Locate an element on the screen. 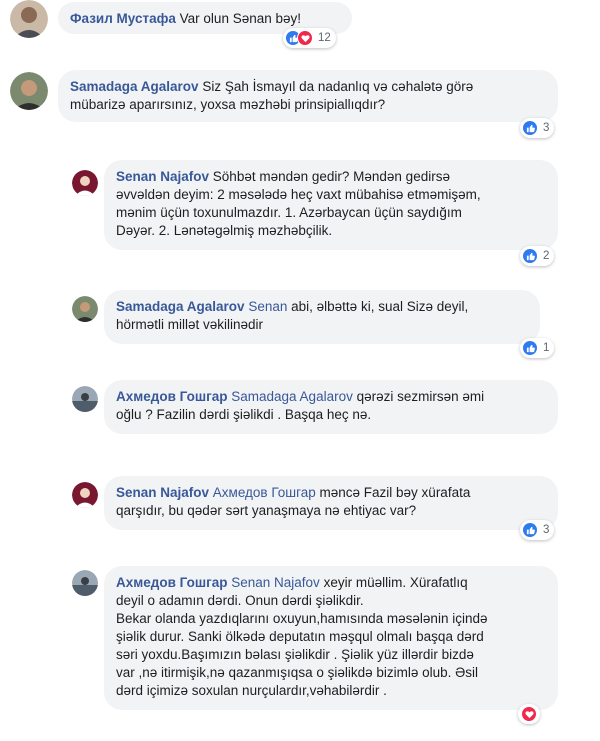 The image size is (600, 741). comment-1: Фазил Мустафа Var olun Sənan bəy! 12 is located at coordinates (300, 25).